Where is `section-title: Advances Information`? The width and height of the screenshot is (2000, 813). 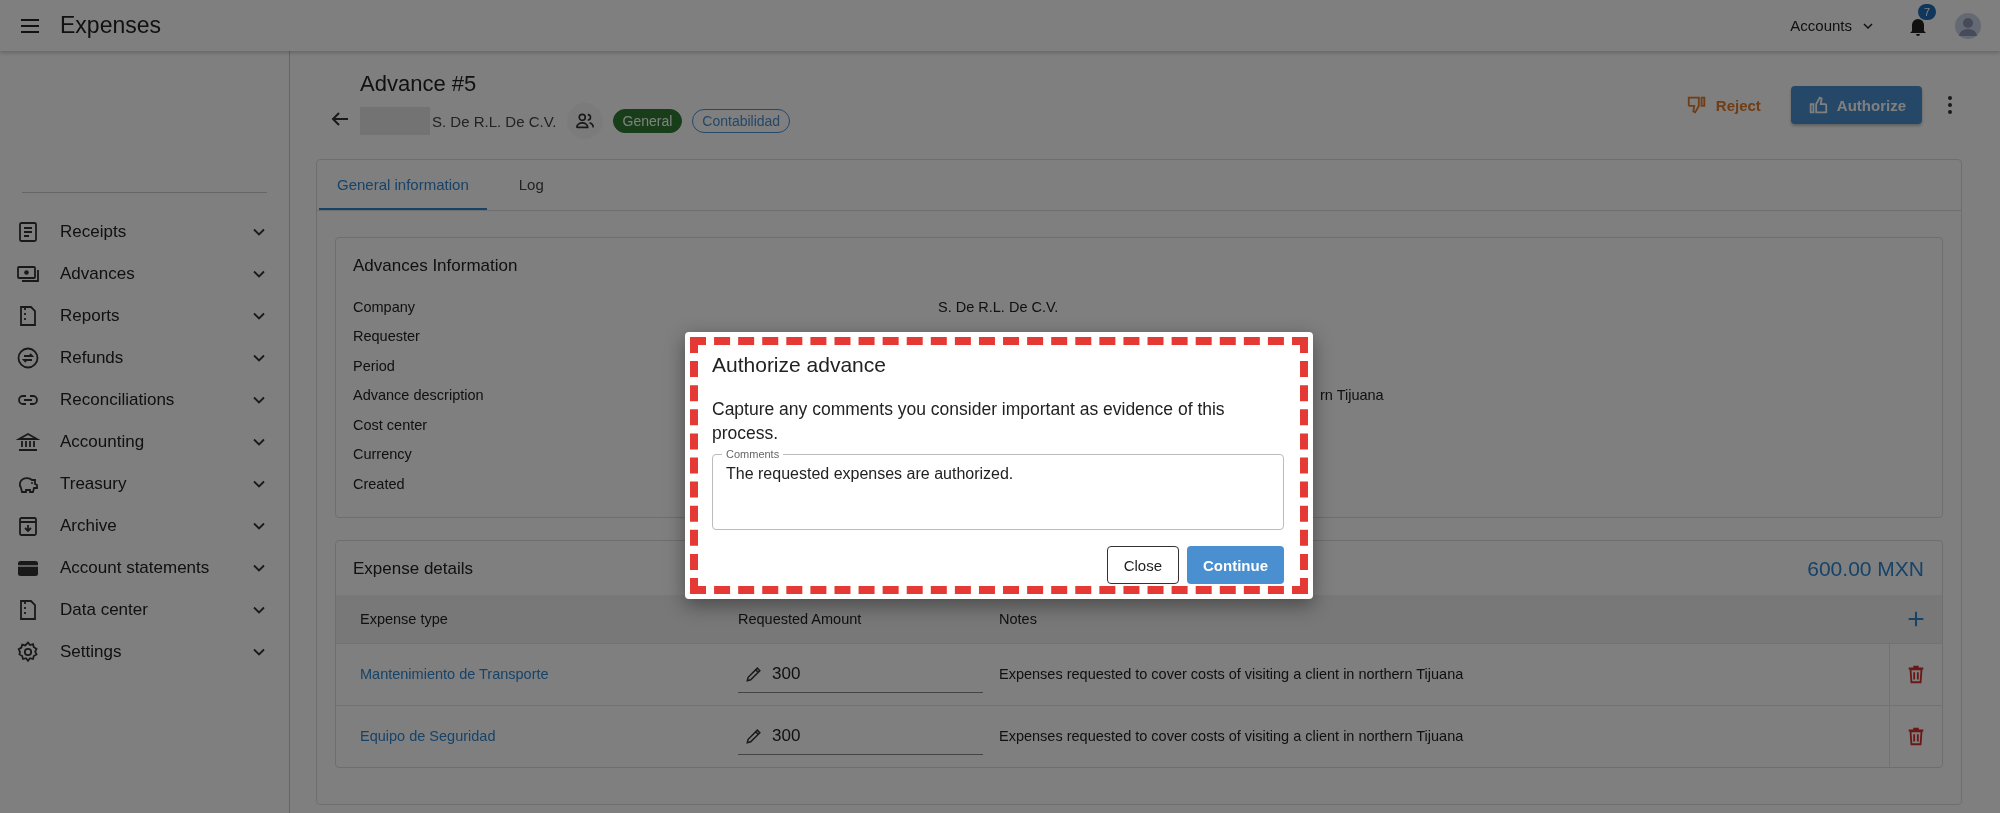 section-title: Advances Information is located at coordinates (435, 265).